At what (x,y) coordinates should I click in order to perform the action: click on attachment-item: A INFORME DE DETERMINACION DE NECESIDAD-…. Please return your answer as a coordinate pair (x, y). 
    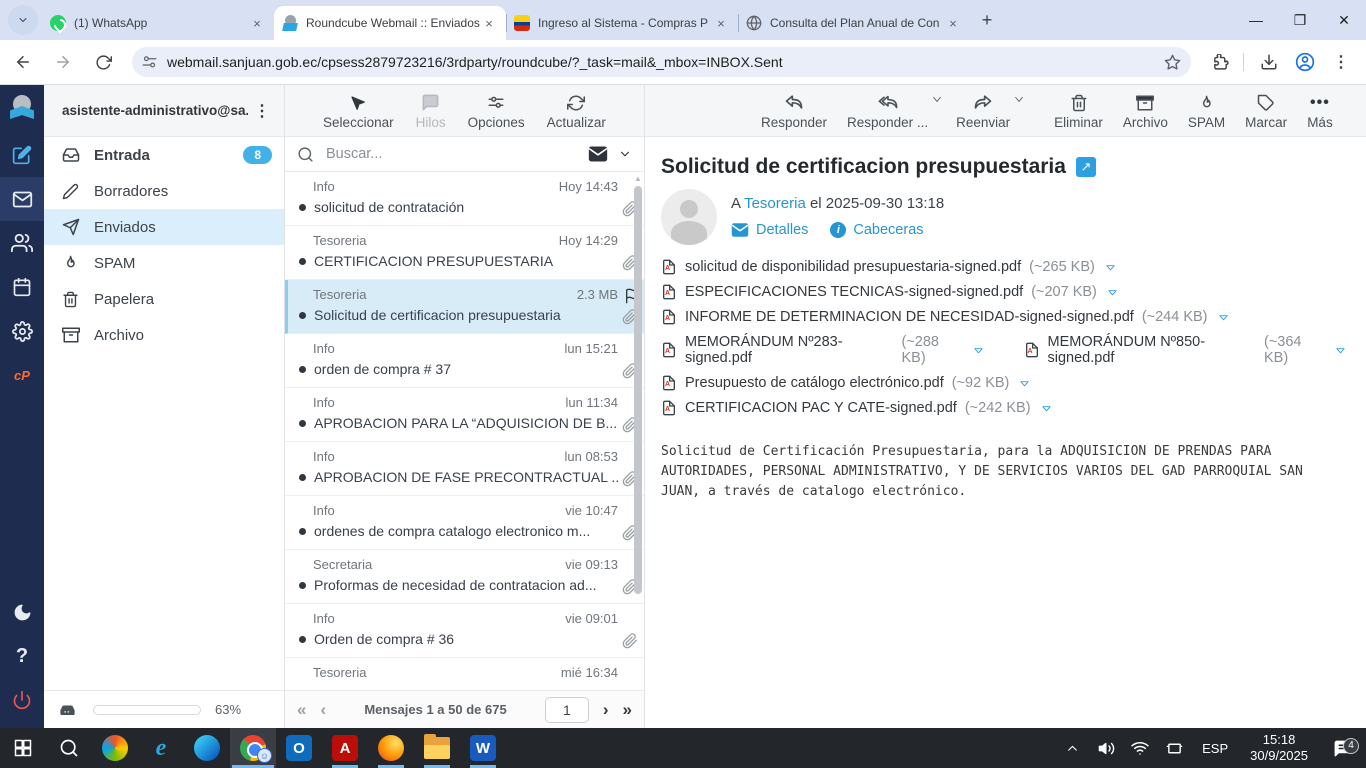
    Looking at the image, I should click on (945, 317).